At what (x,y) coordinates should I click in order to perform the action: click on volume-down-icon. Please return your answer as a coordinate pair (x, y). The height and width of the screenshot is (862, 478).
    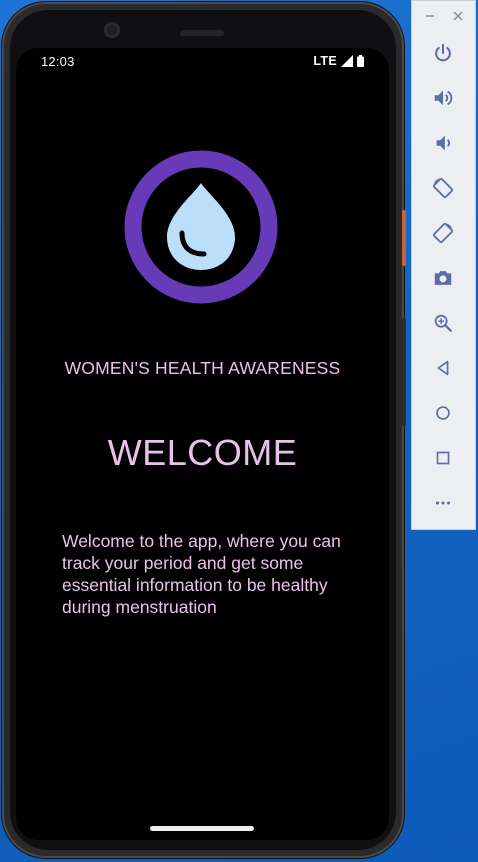
    Looking at the image, I should click on (443, 143).